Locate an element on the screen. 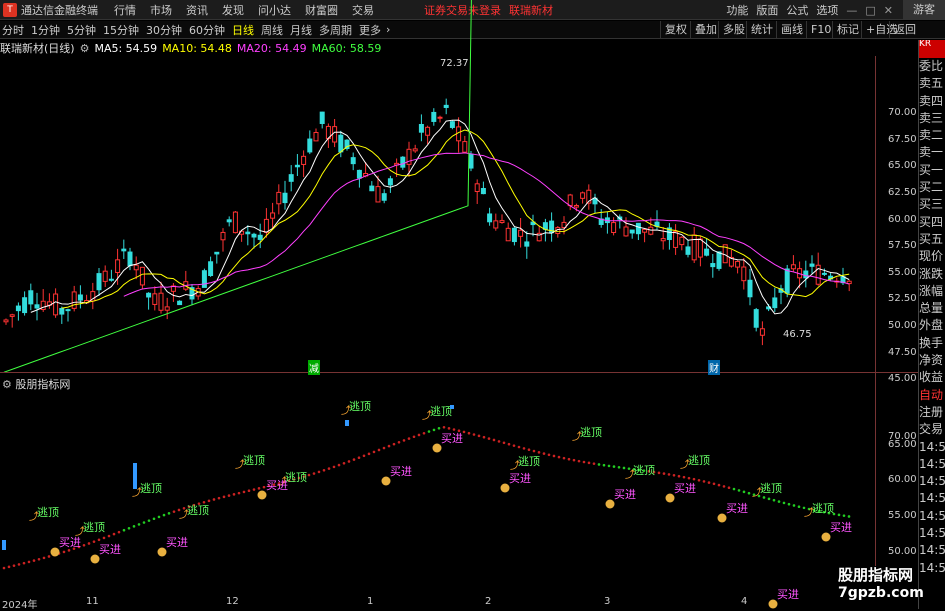 Image resolution: width=945 pixels, height=611 pixels. svg-text: 买进 is located at coordinates (70, 542).